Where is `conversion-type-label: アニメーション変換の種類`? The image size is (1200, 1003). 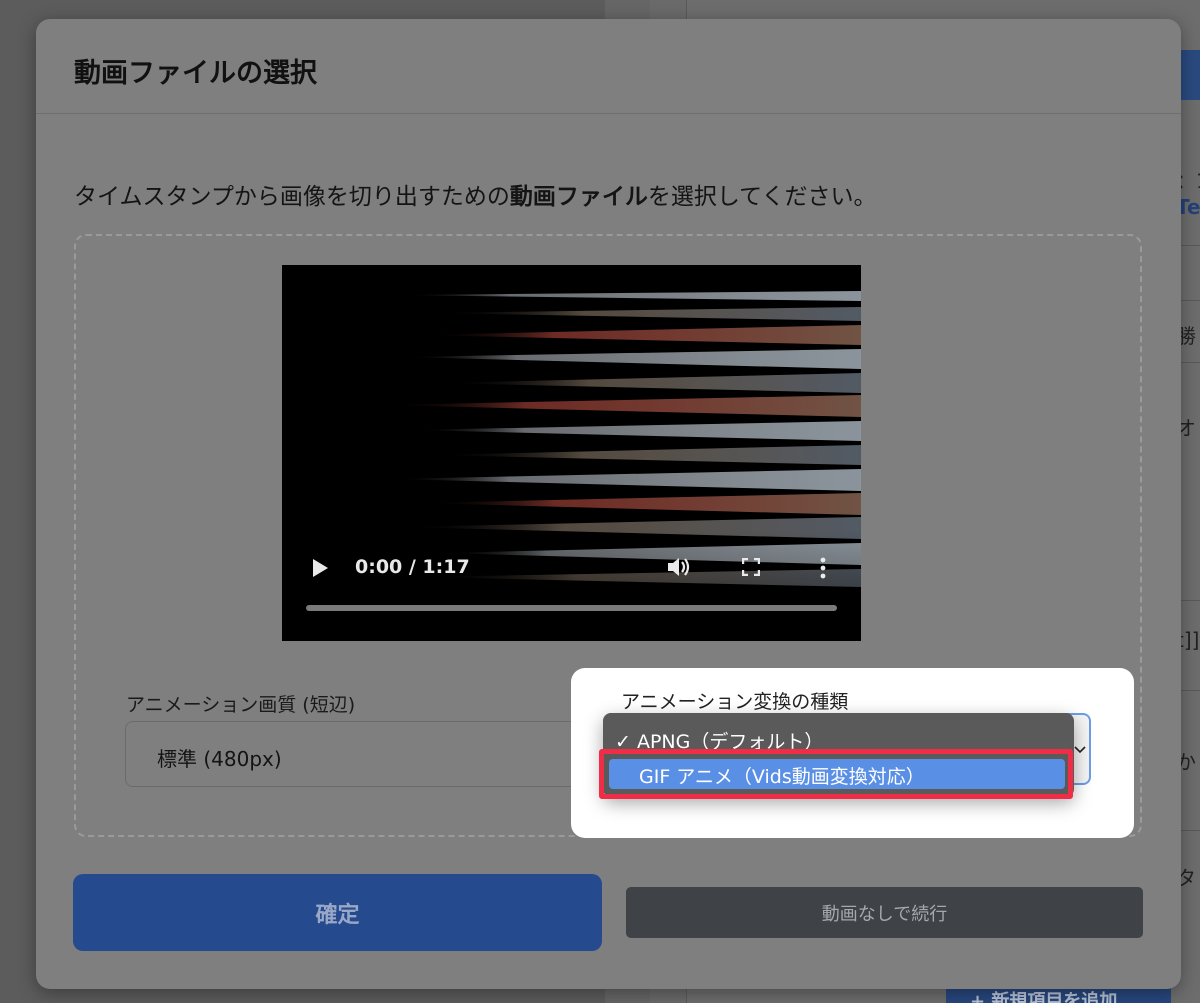
conversion-type-label: アニメーション変換の種類 is located at coordinates (735, 702).